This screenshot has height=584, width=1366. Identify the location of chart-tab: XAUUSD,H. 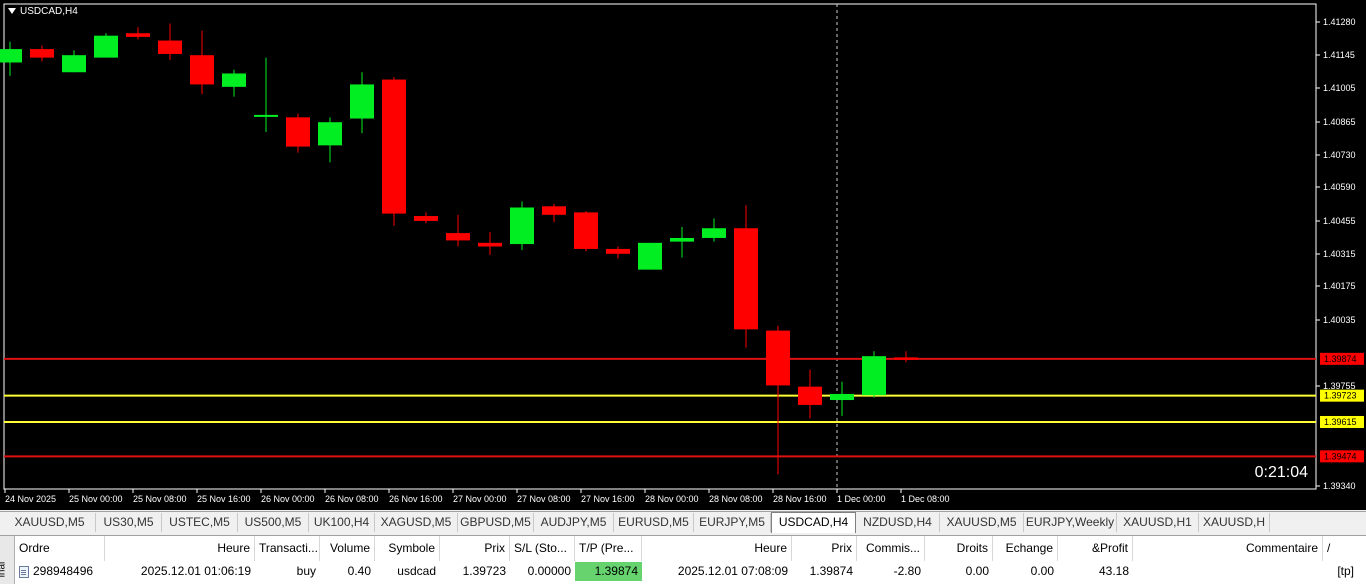
(1234, 522).